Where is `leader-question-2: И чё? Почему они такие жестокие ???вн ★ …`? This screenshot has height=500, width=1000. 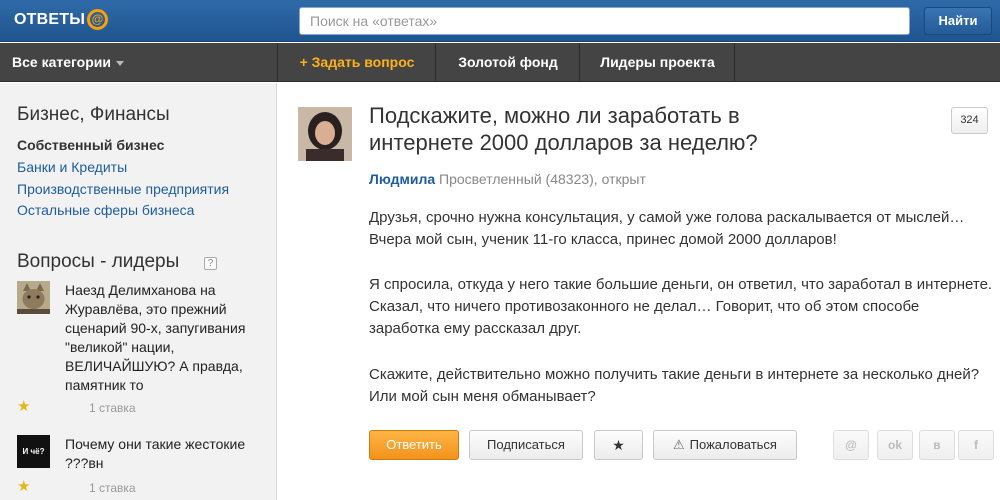 leader-question-2: И чё? Почему они такие жестокие ???вн ★ … is located at coordinates (142, 467).